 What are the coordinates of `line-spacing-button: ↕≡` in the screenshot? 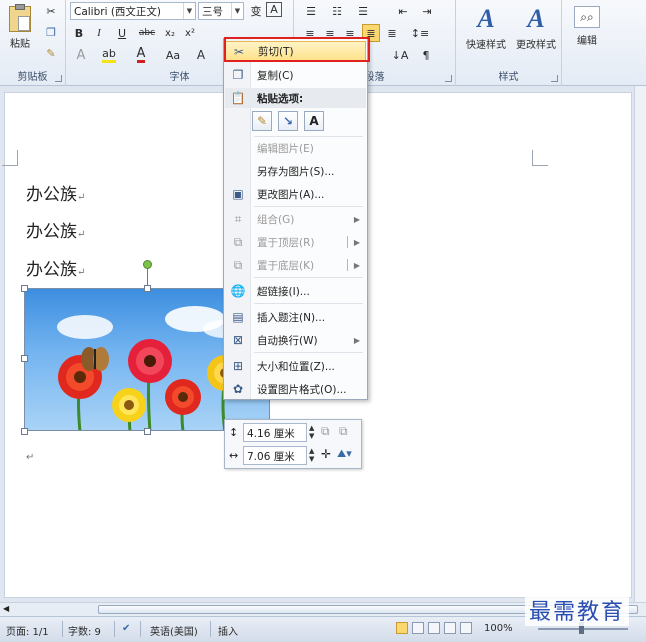 It's located at (420, 33).